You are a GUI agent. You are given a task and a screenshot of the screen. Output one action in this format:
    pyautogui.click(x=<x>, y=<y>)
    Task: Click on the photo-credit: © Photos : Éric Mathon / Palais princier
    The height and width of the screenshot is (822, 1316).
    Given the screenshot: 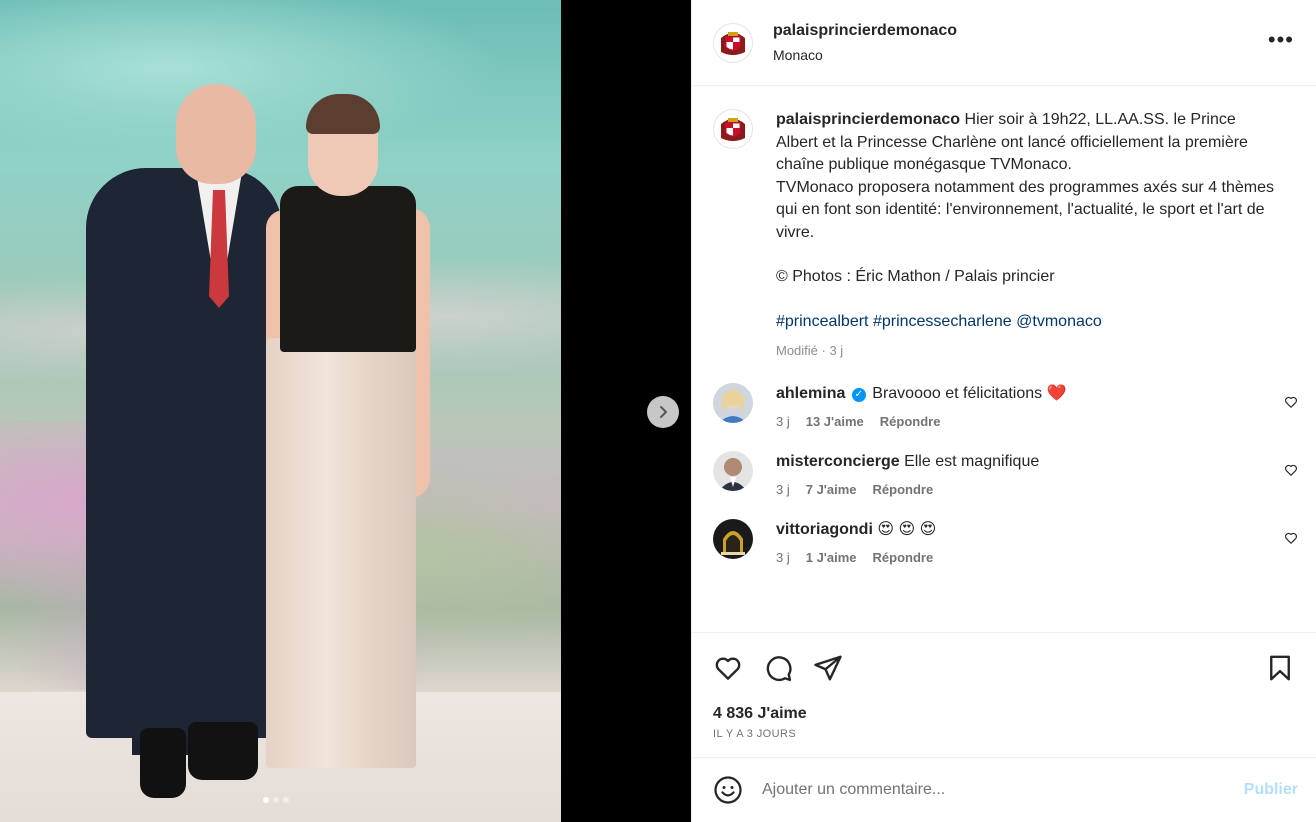 What is the action you would take?
    pyautogui.click(x=915, y=276)
    